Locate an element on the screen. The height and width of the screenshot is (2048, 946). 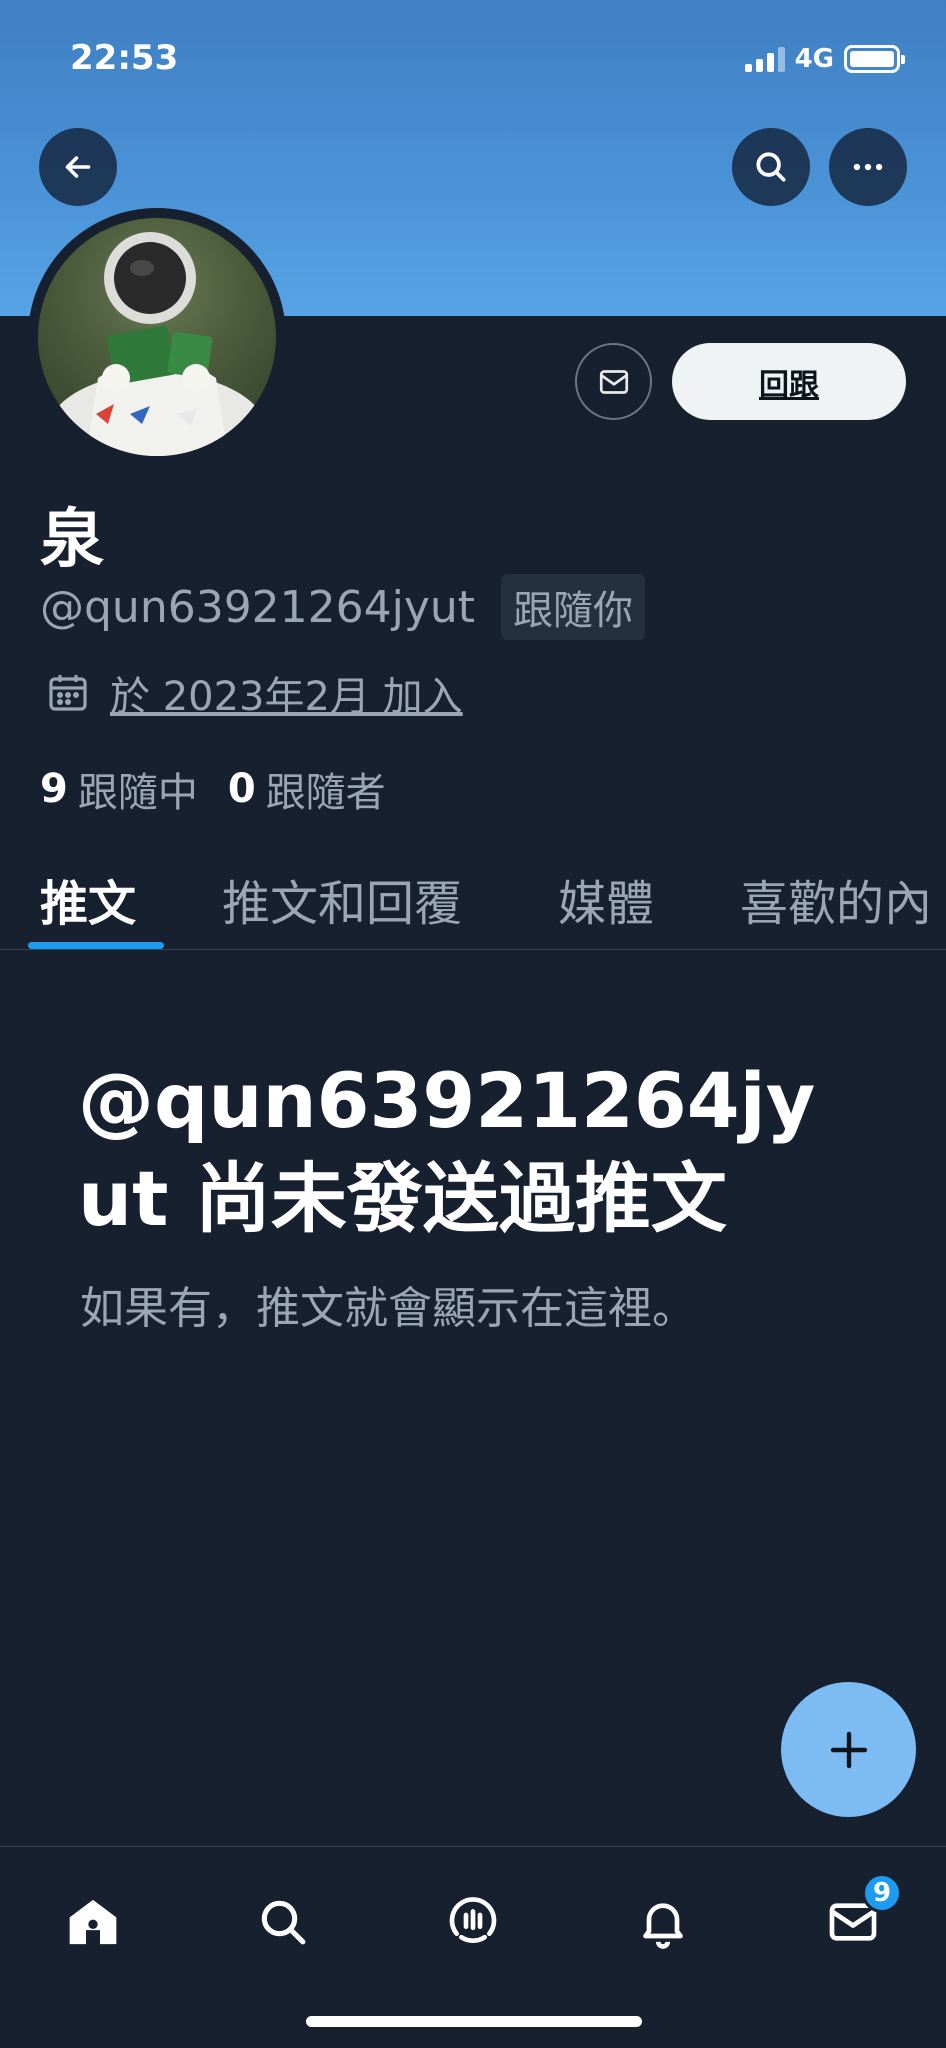
tab-media: 媒體 is located at coordinates (606, 899).